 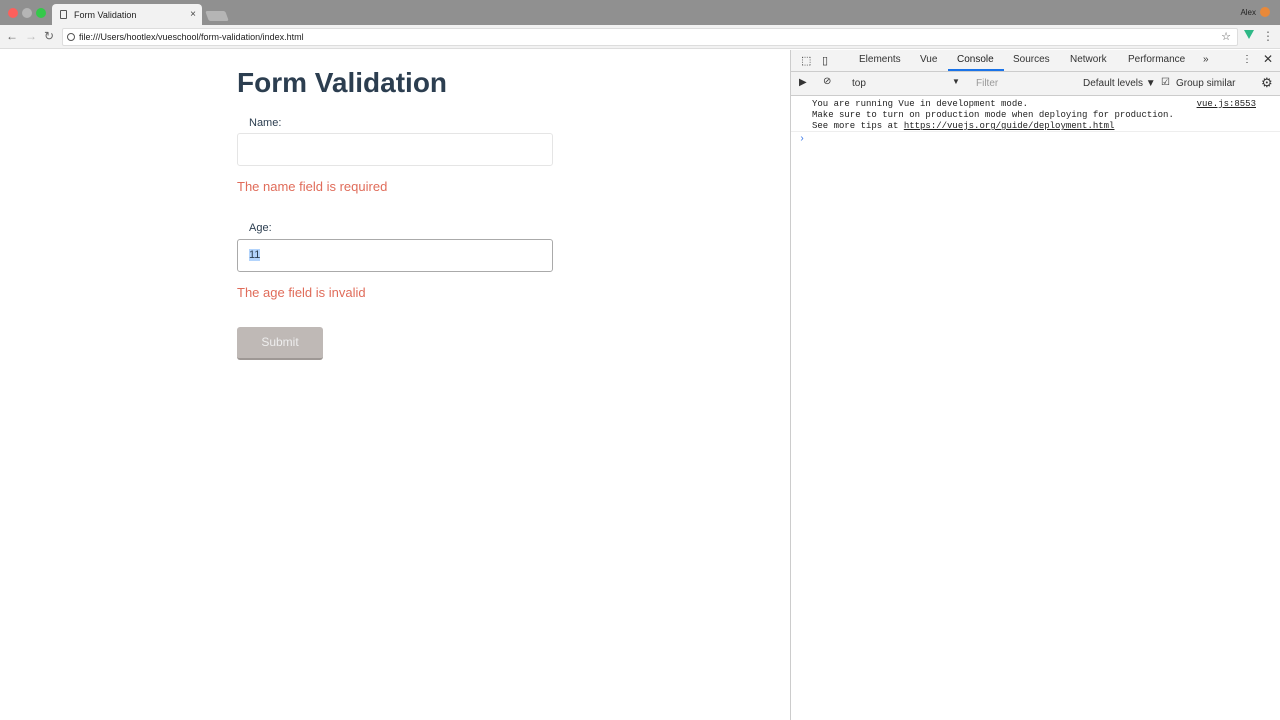 What do you see at coordinates (41, 13) in the screenshot?
I see `maximize-window-button` at bounding box center [41, 13].